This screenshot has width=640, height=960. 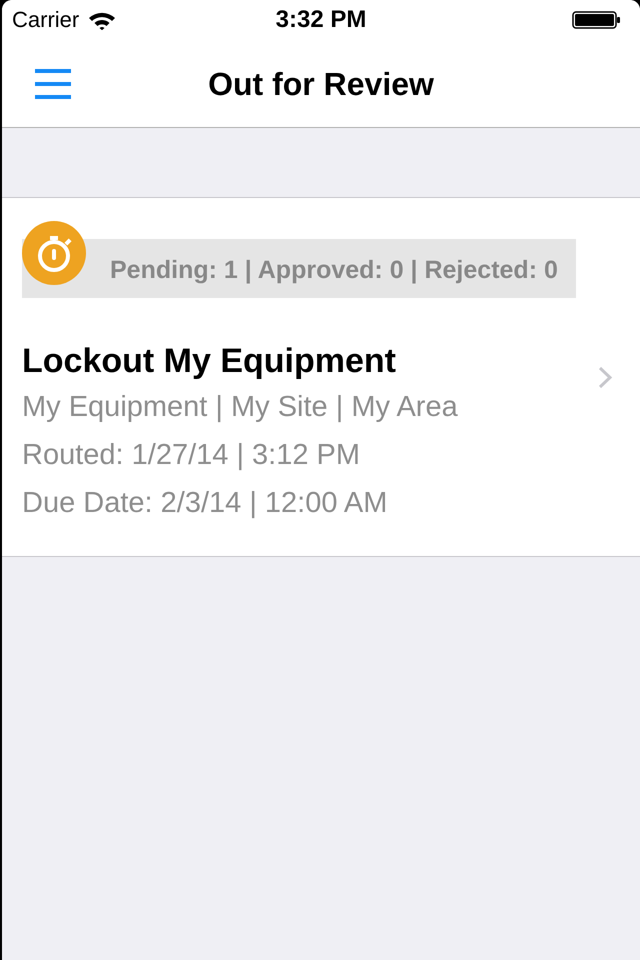 What do you see at coordinates (321, 84) in the screenshot?
I see `screen-title: Out for Review` at bounding box center [321, 84].